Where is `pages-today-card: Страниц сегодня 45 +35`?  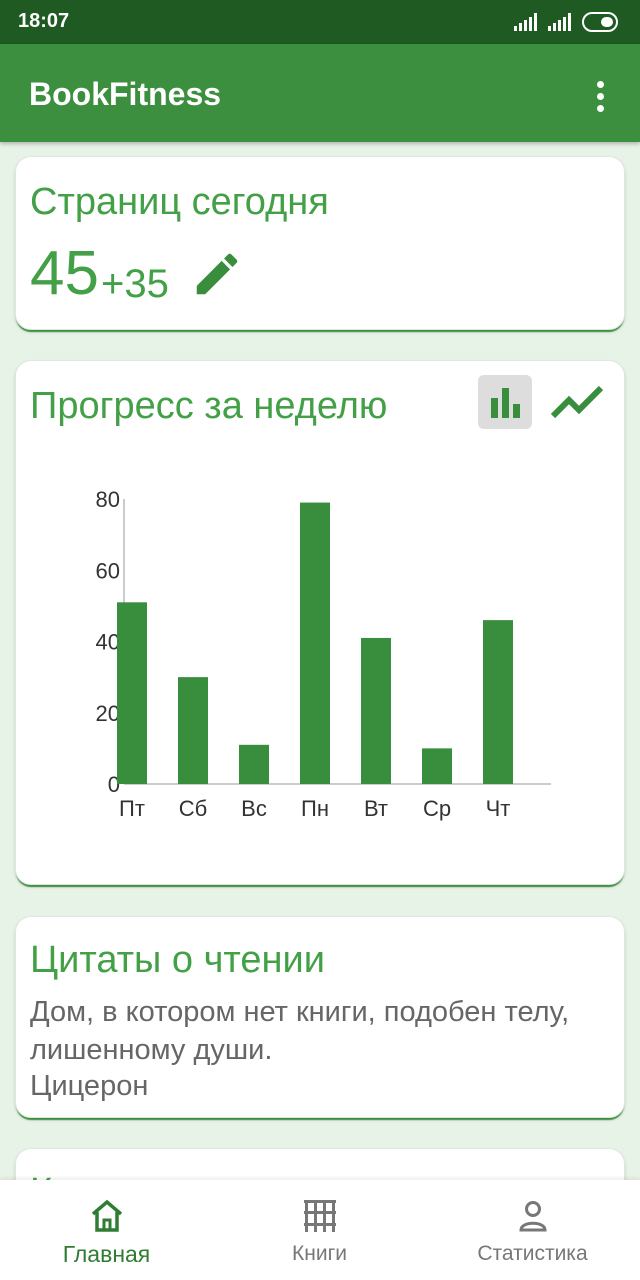
pages-today-card: Страниц сегодня 45 +35 is located at coordinates (320, 243).